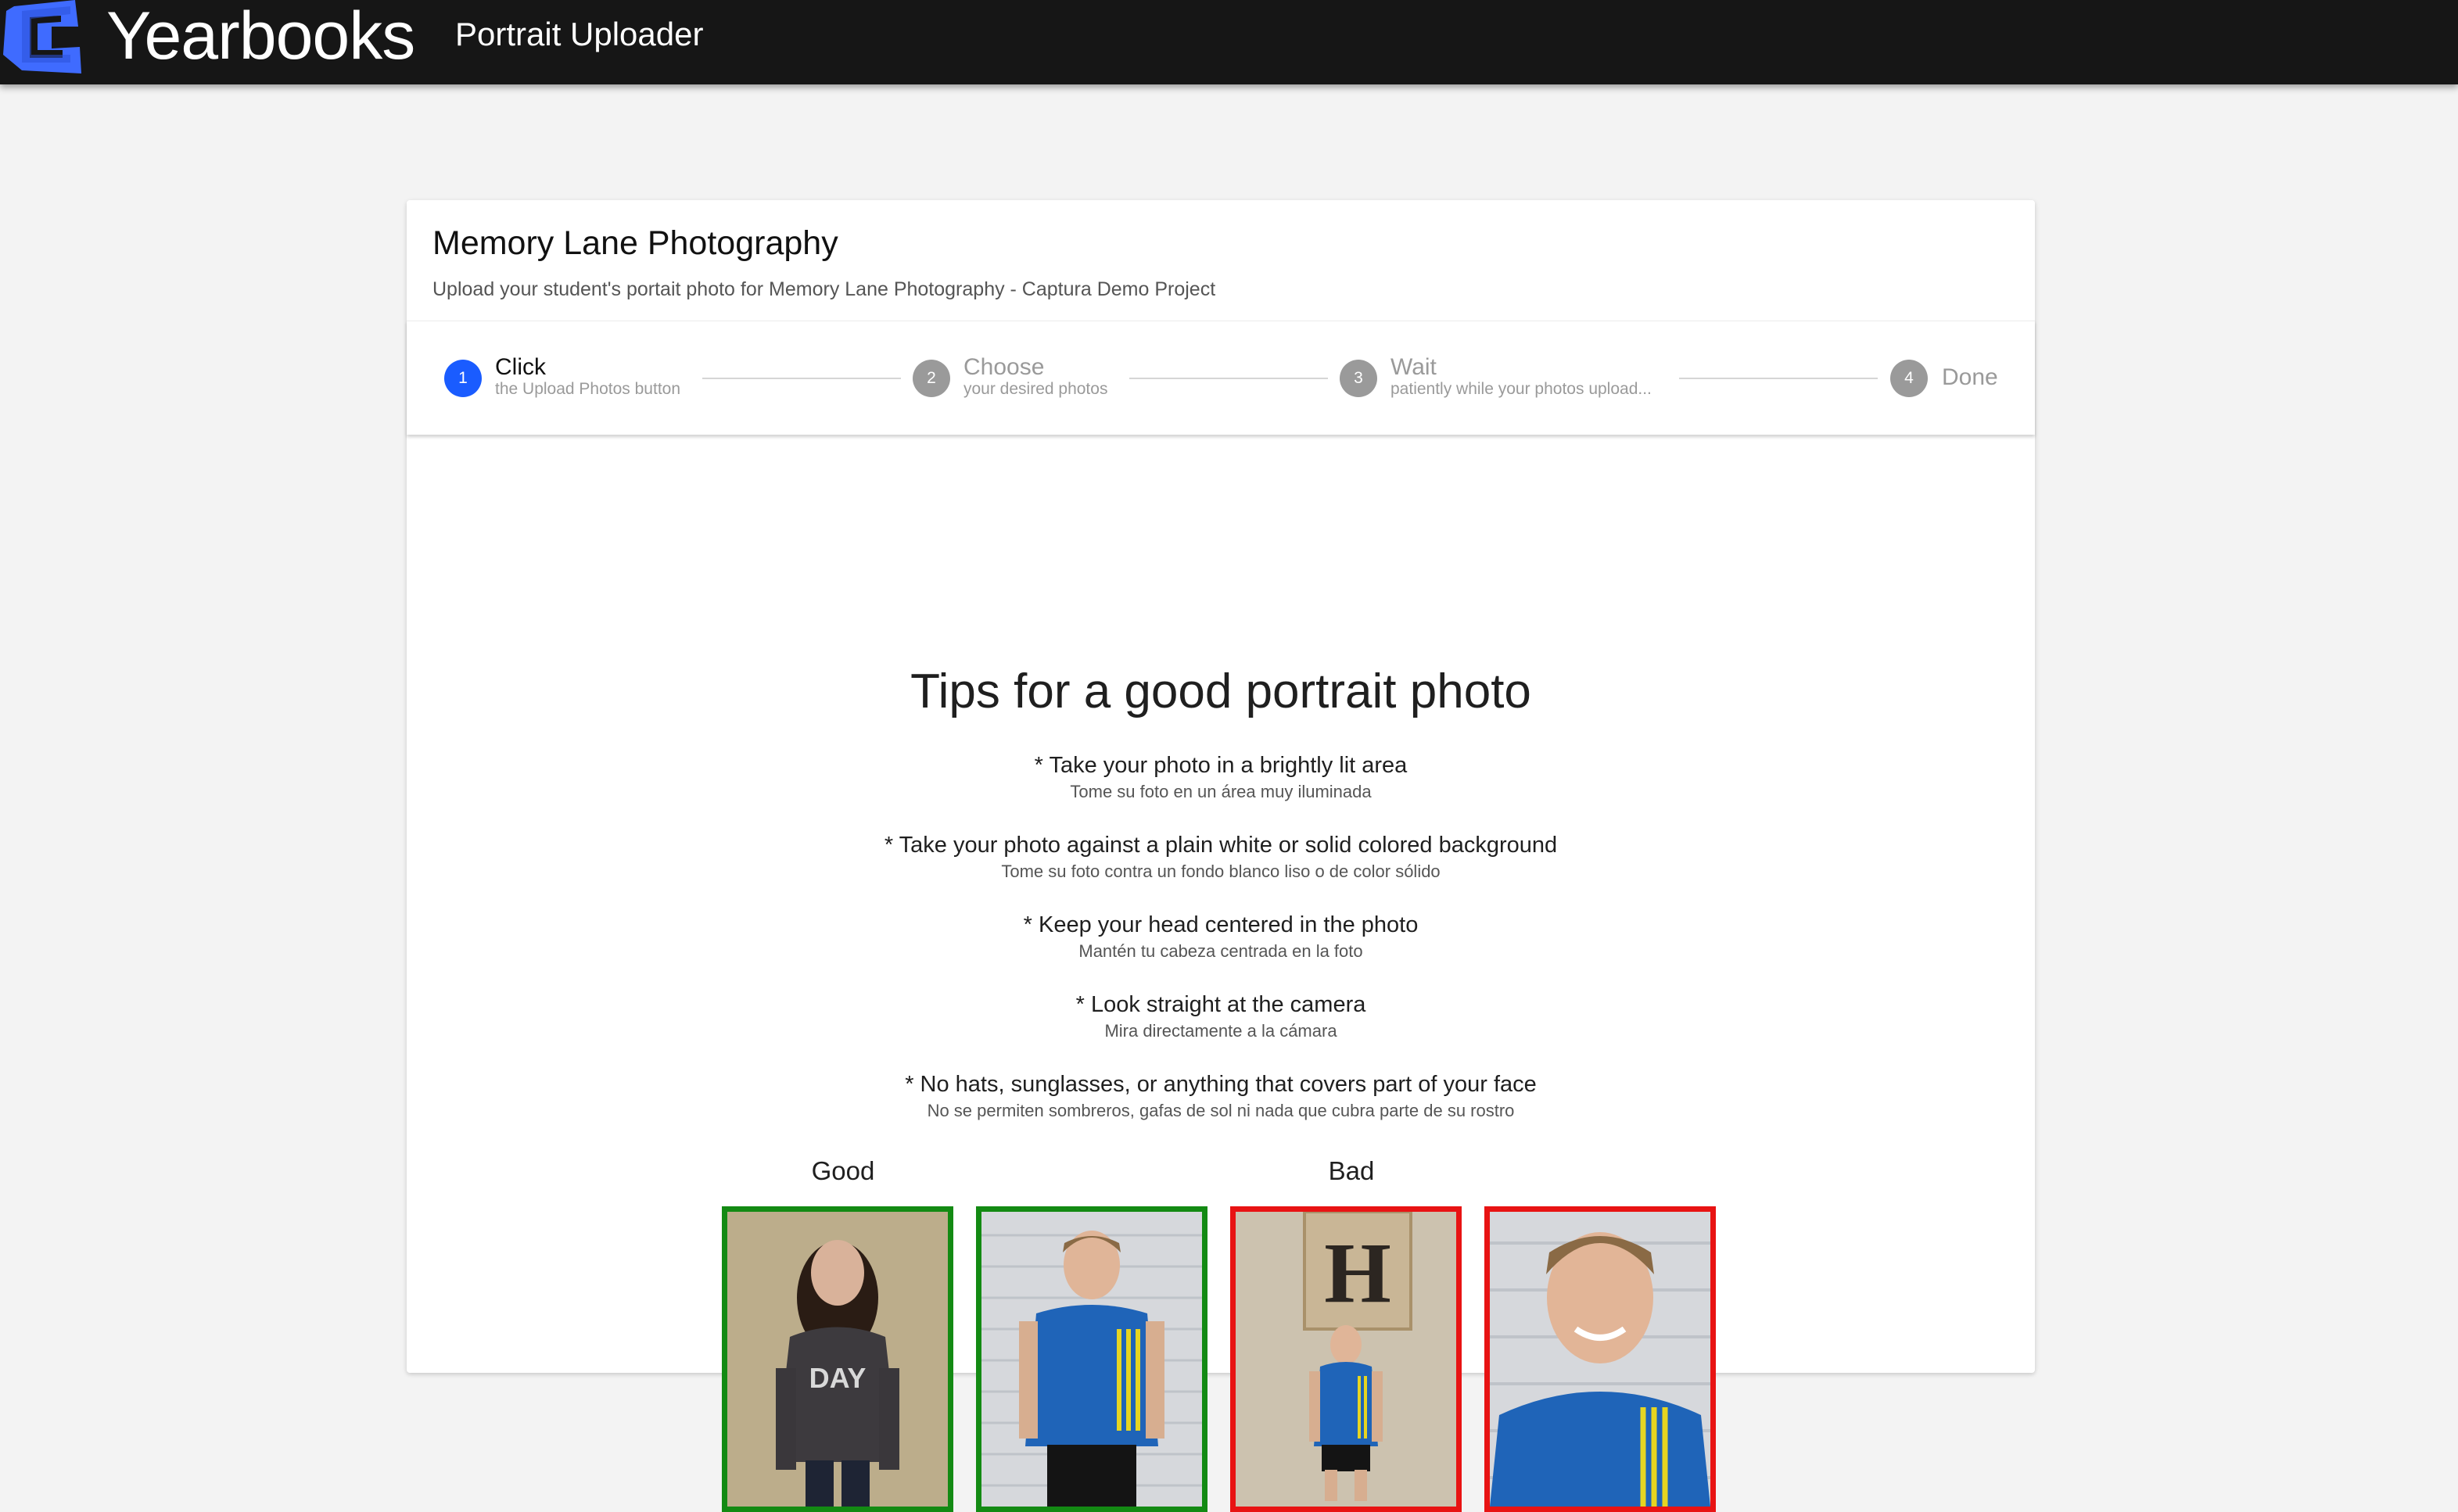 The image size is (2458, 1512). I want to click on brand-name: Yearbooks, so click(260, 36).